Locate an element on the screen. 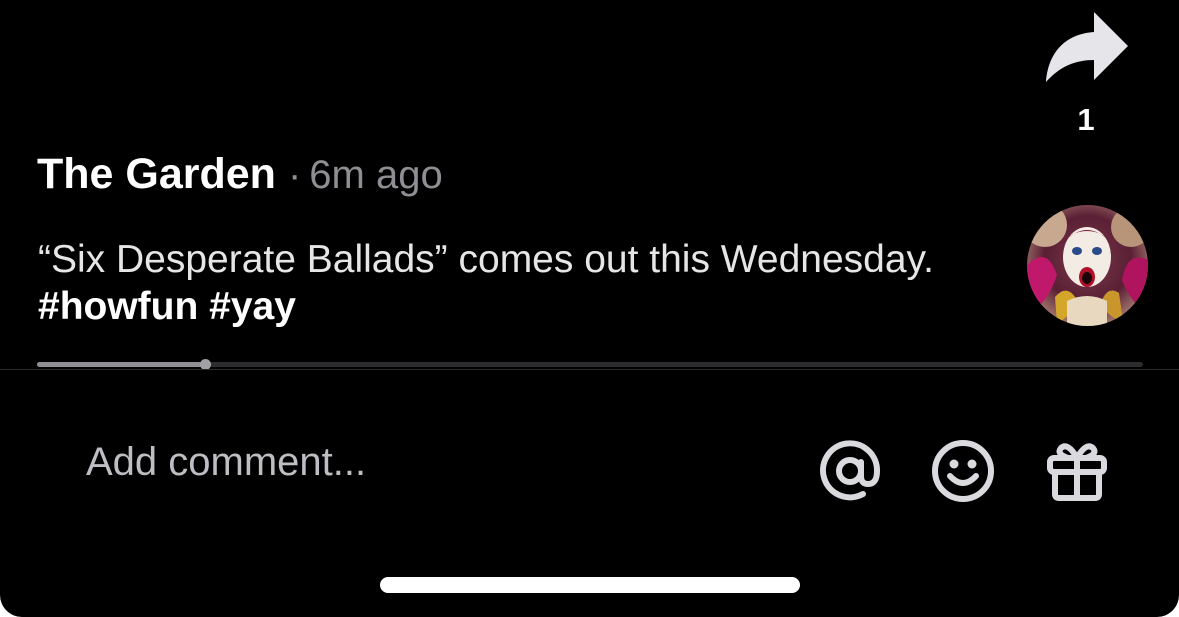 The image size is (1179, 617). hashtag-yay: #yay is located at coordinates (252, 306).